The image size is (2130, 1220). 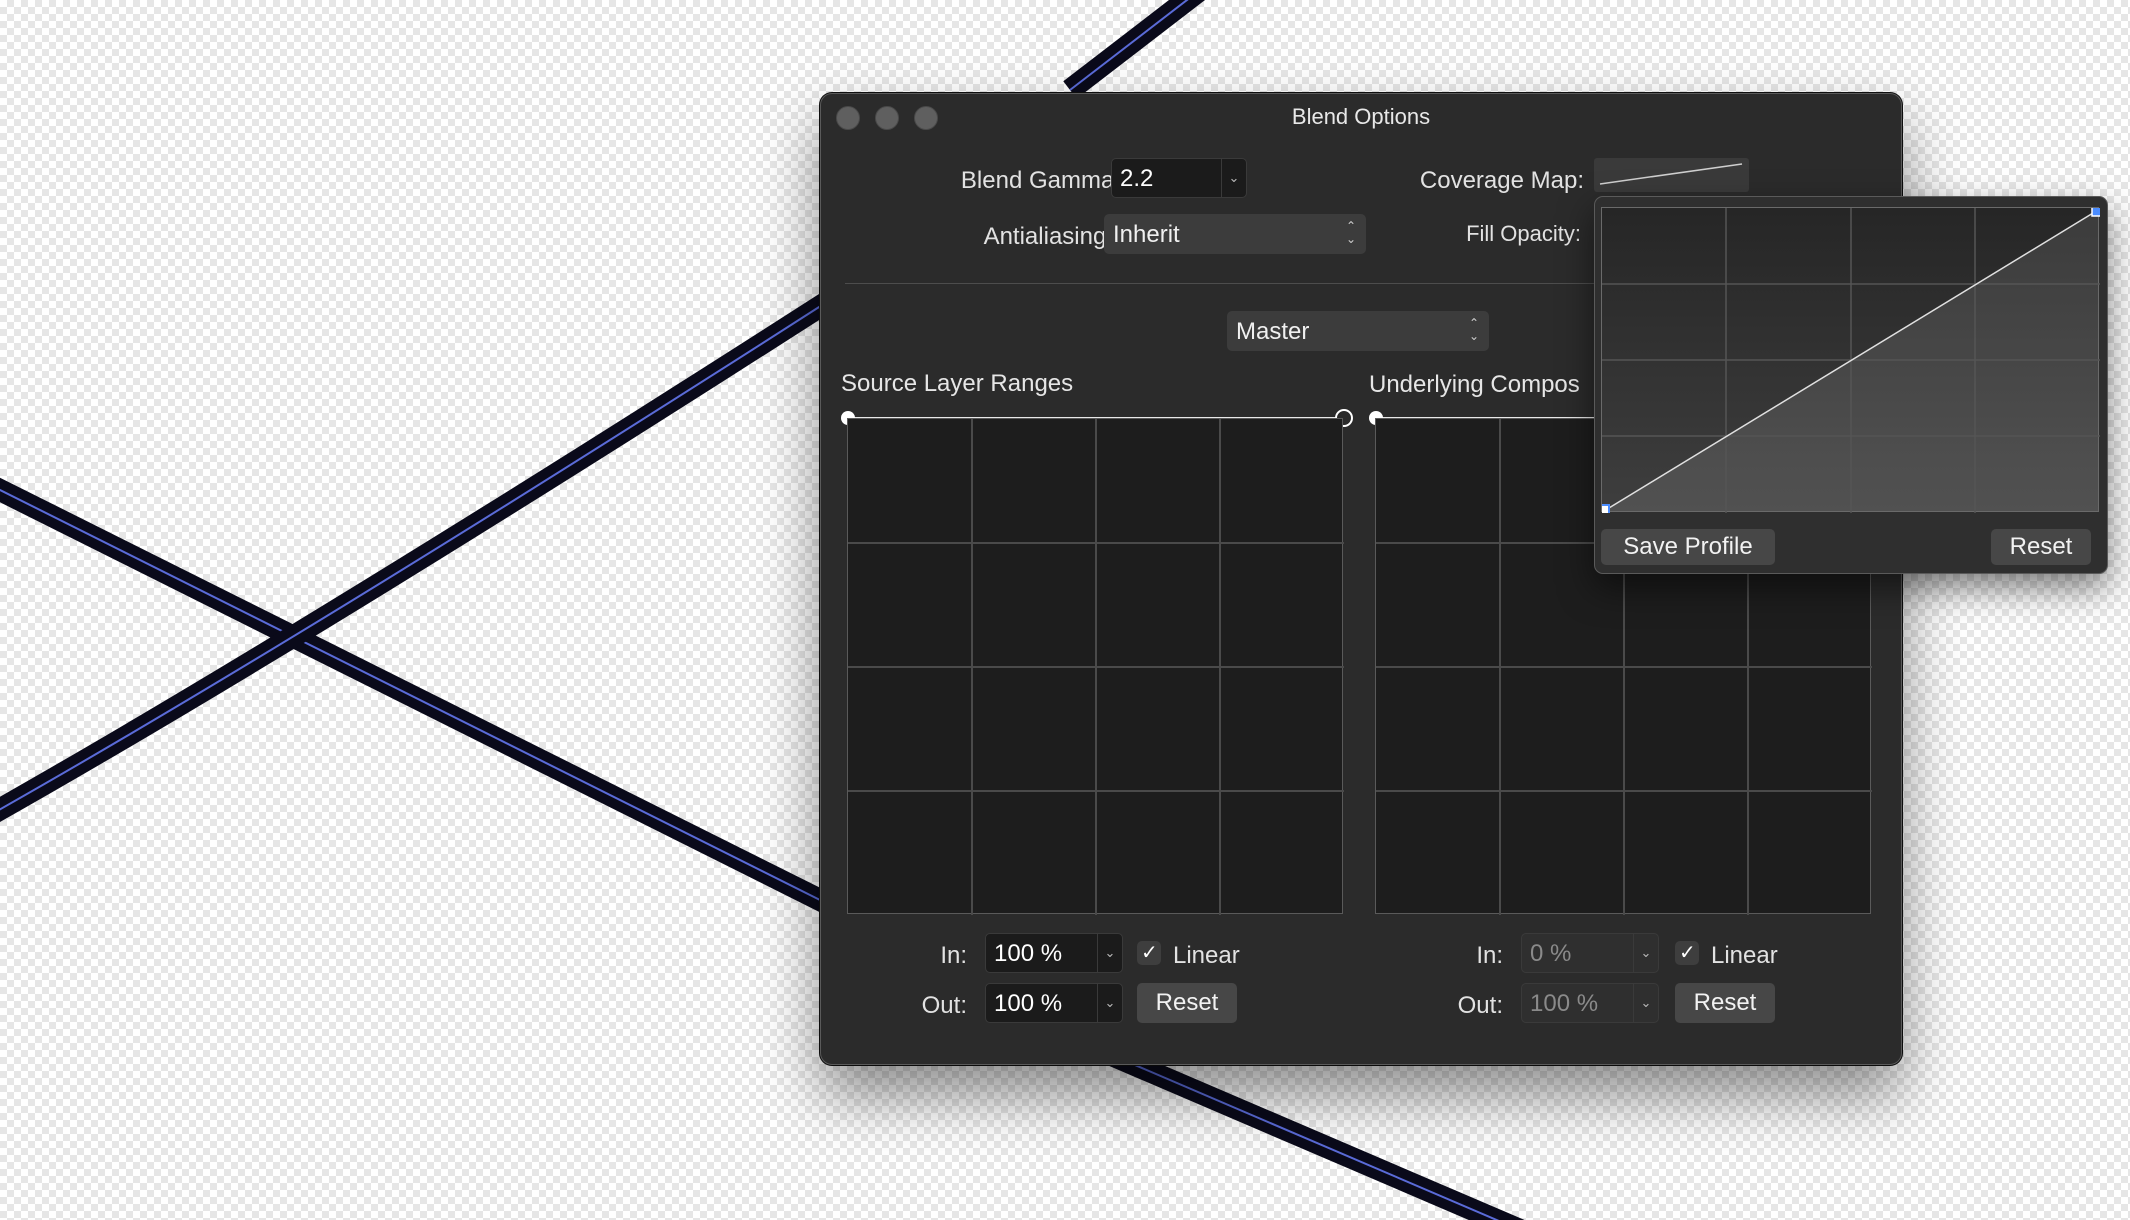 What do you see at coordinates (1137, 178) in the screenshot?
I see `blend-gamma-value: 2.2` at bounding box center [1137, 178].